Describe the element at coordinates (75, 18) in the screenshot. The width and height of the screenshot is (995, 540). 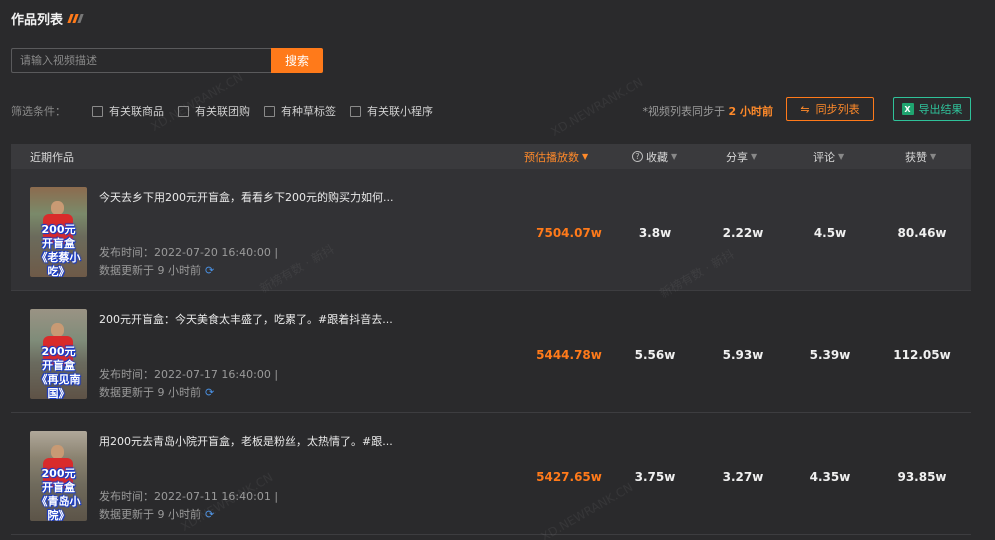
I see `title-decoration-icon` at that location.